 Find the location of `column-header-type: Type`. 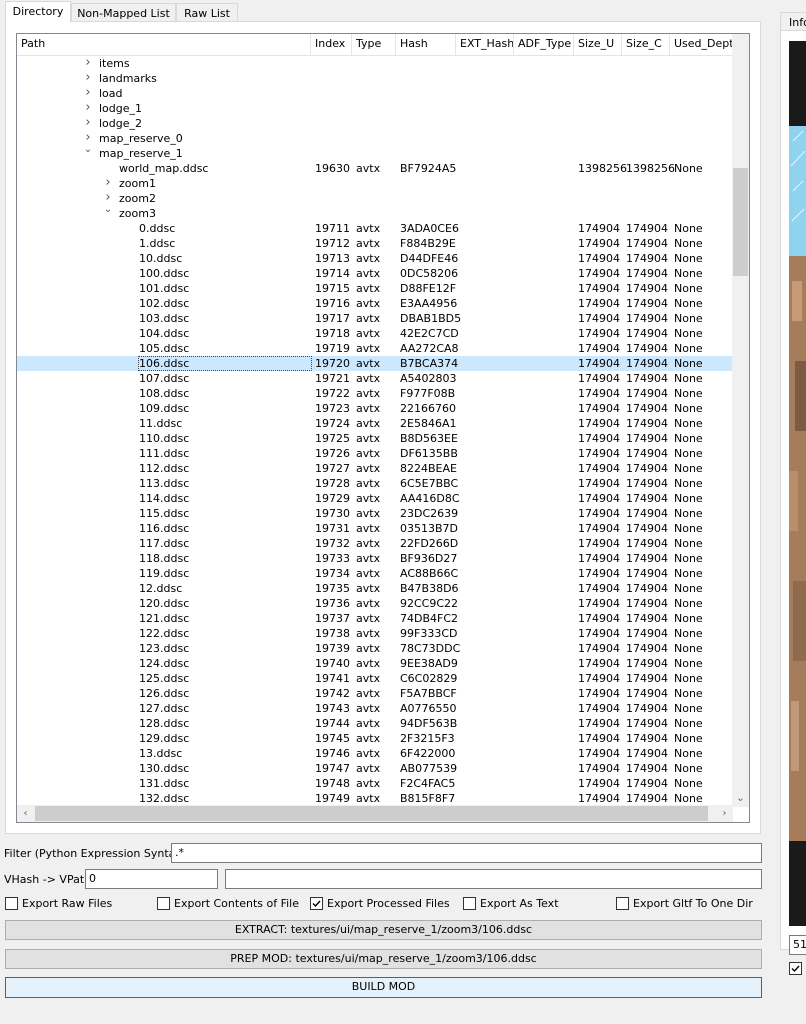

column-header-type: Type is located at coordinates (374, 44).